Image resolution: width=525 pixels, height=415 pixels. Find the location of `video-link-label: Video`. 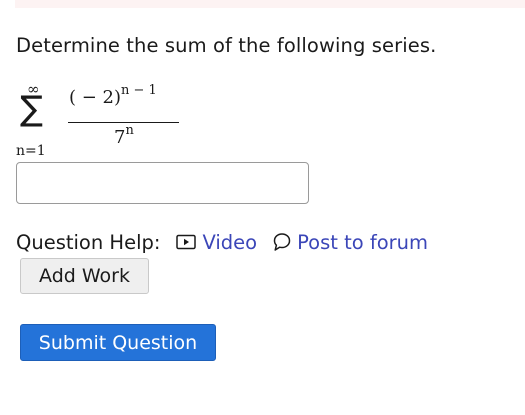

video-link-label: Video is located at coordinates (230, 242).